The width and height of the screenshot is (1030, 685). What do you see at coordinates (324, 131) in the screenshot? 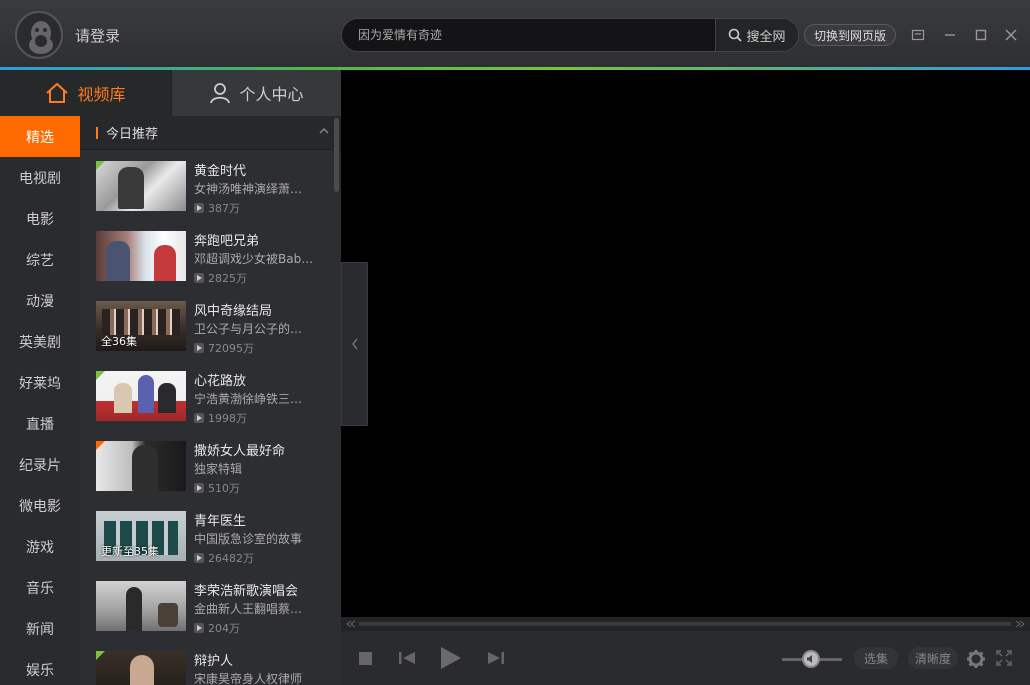
I see `chevron-up-icon` at bounding box center [324, 131].